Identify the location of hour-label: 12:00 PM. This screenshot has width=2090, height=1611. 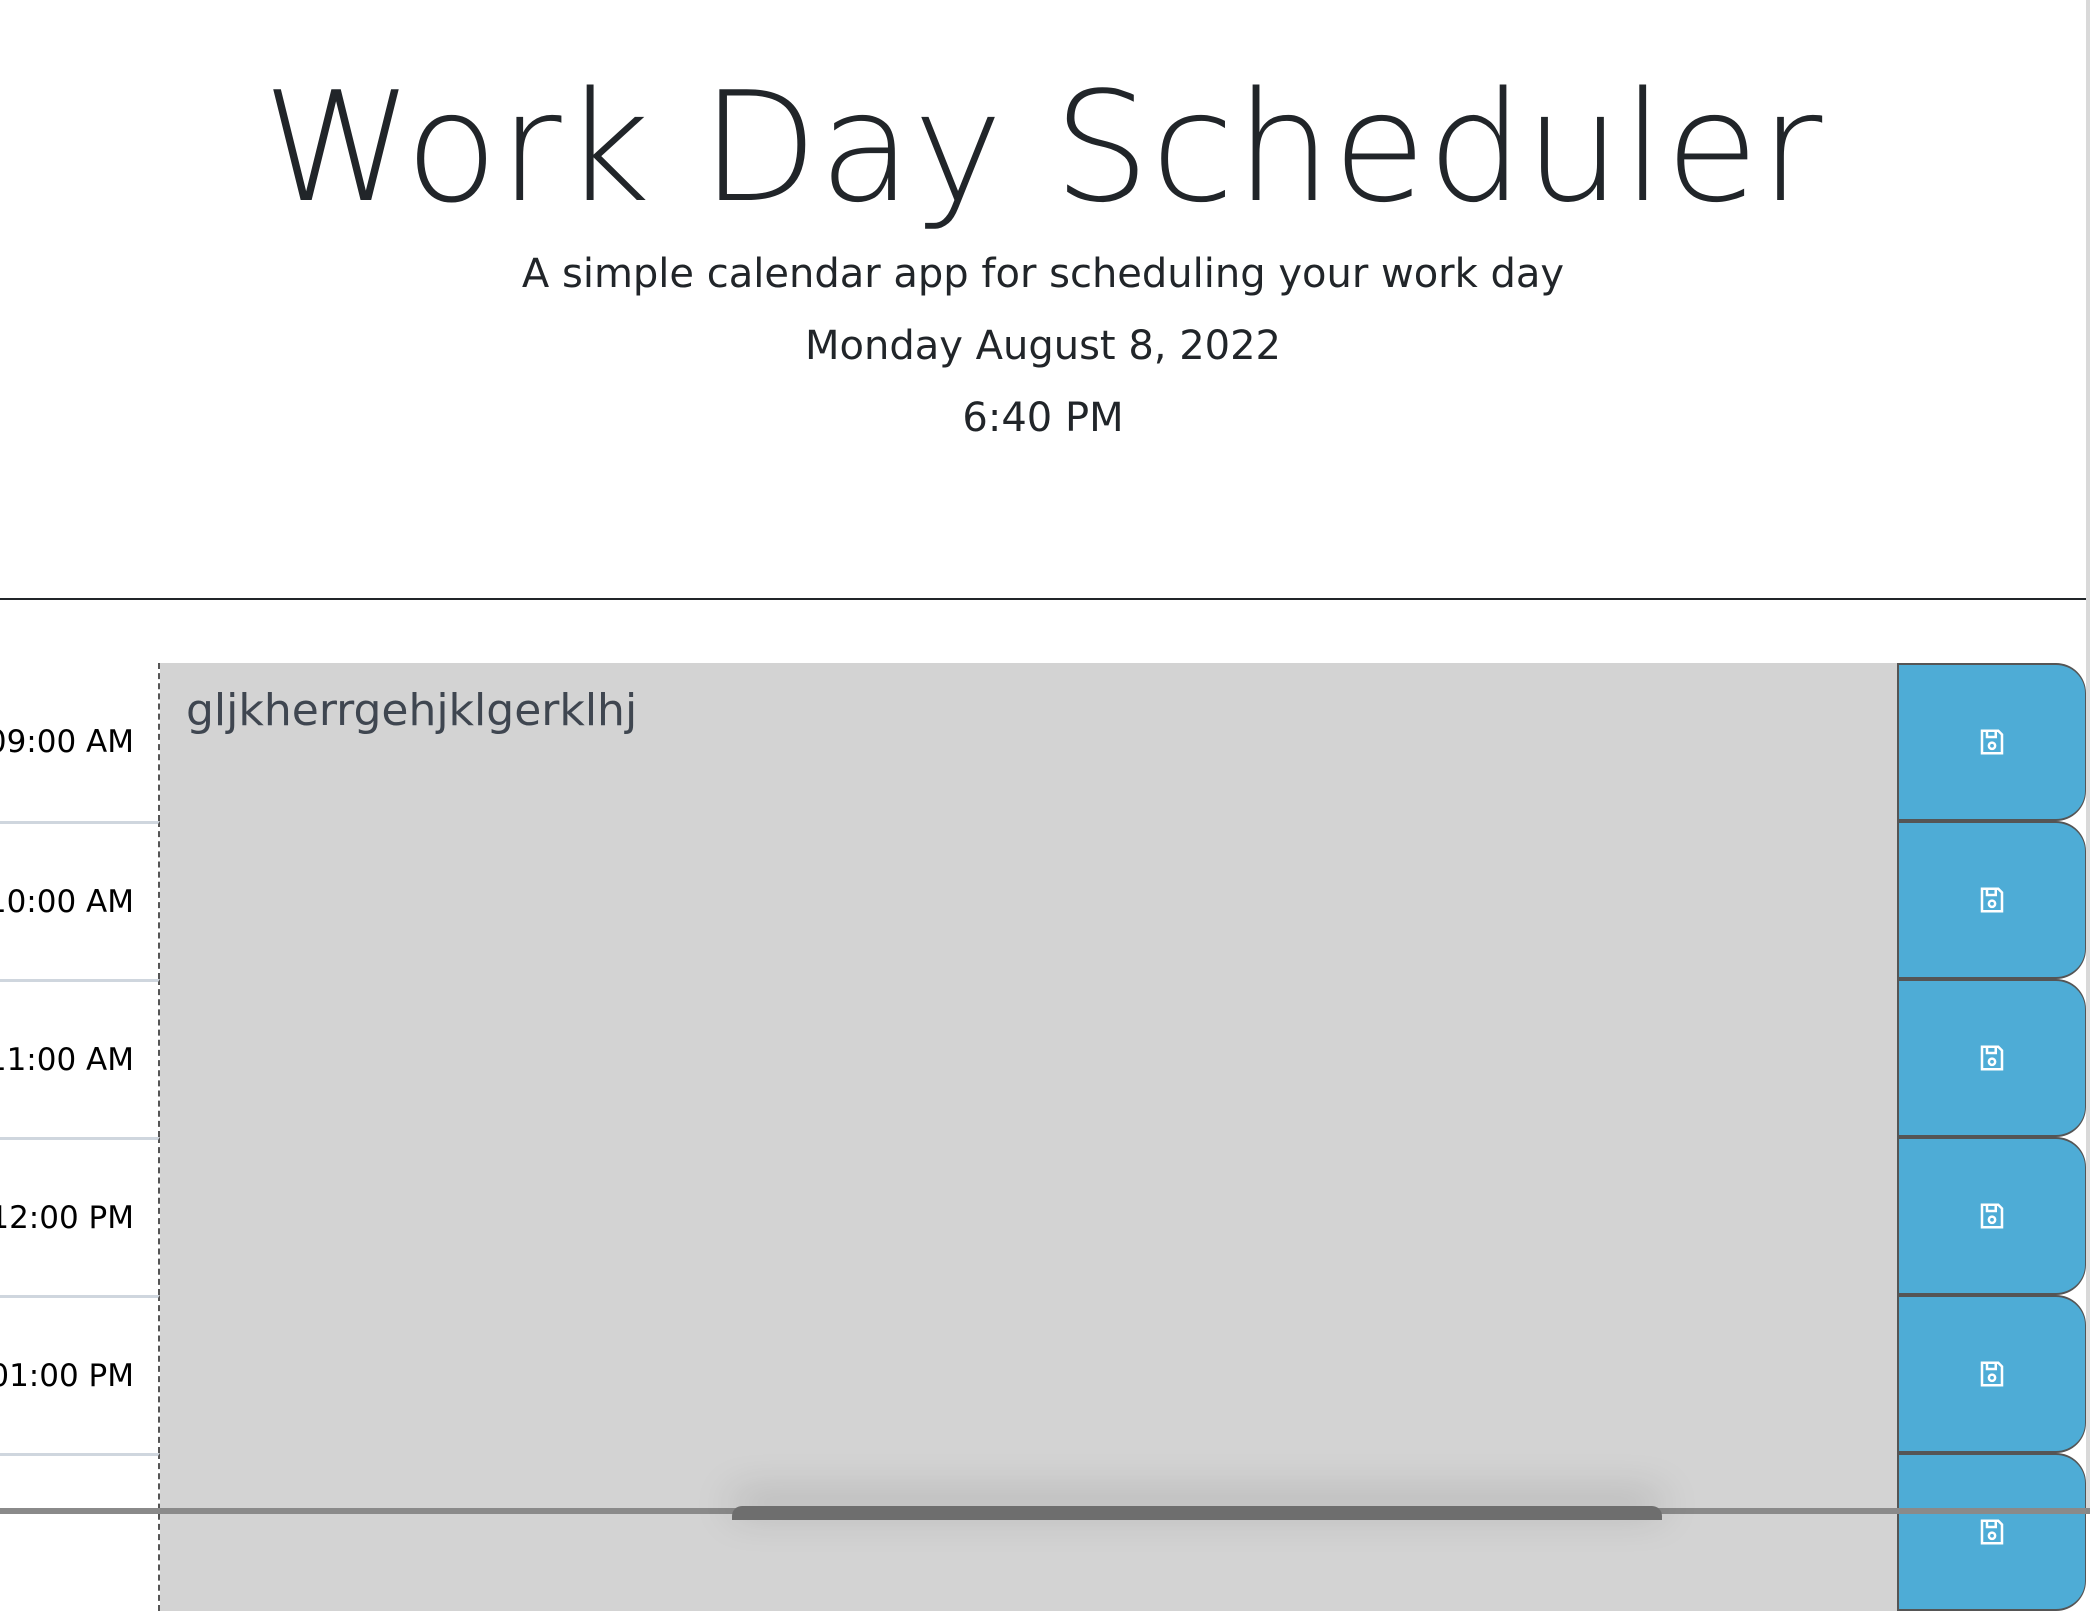
(80, 1216).